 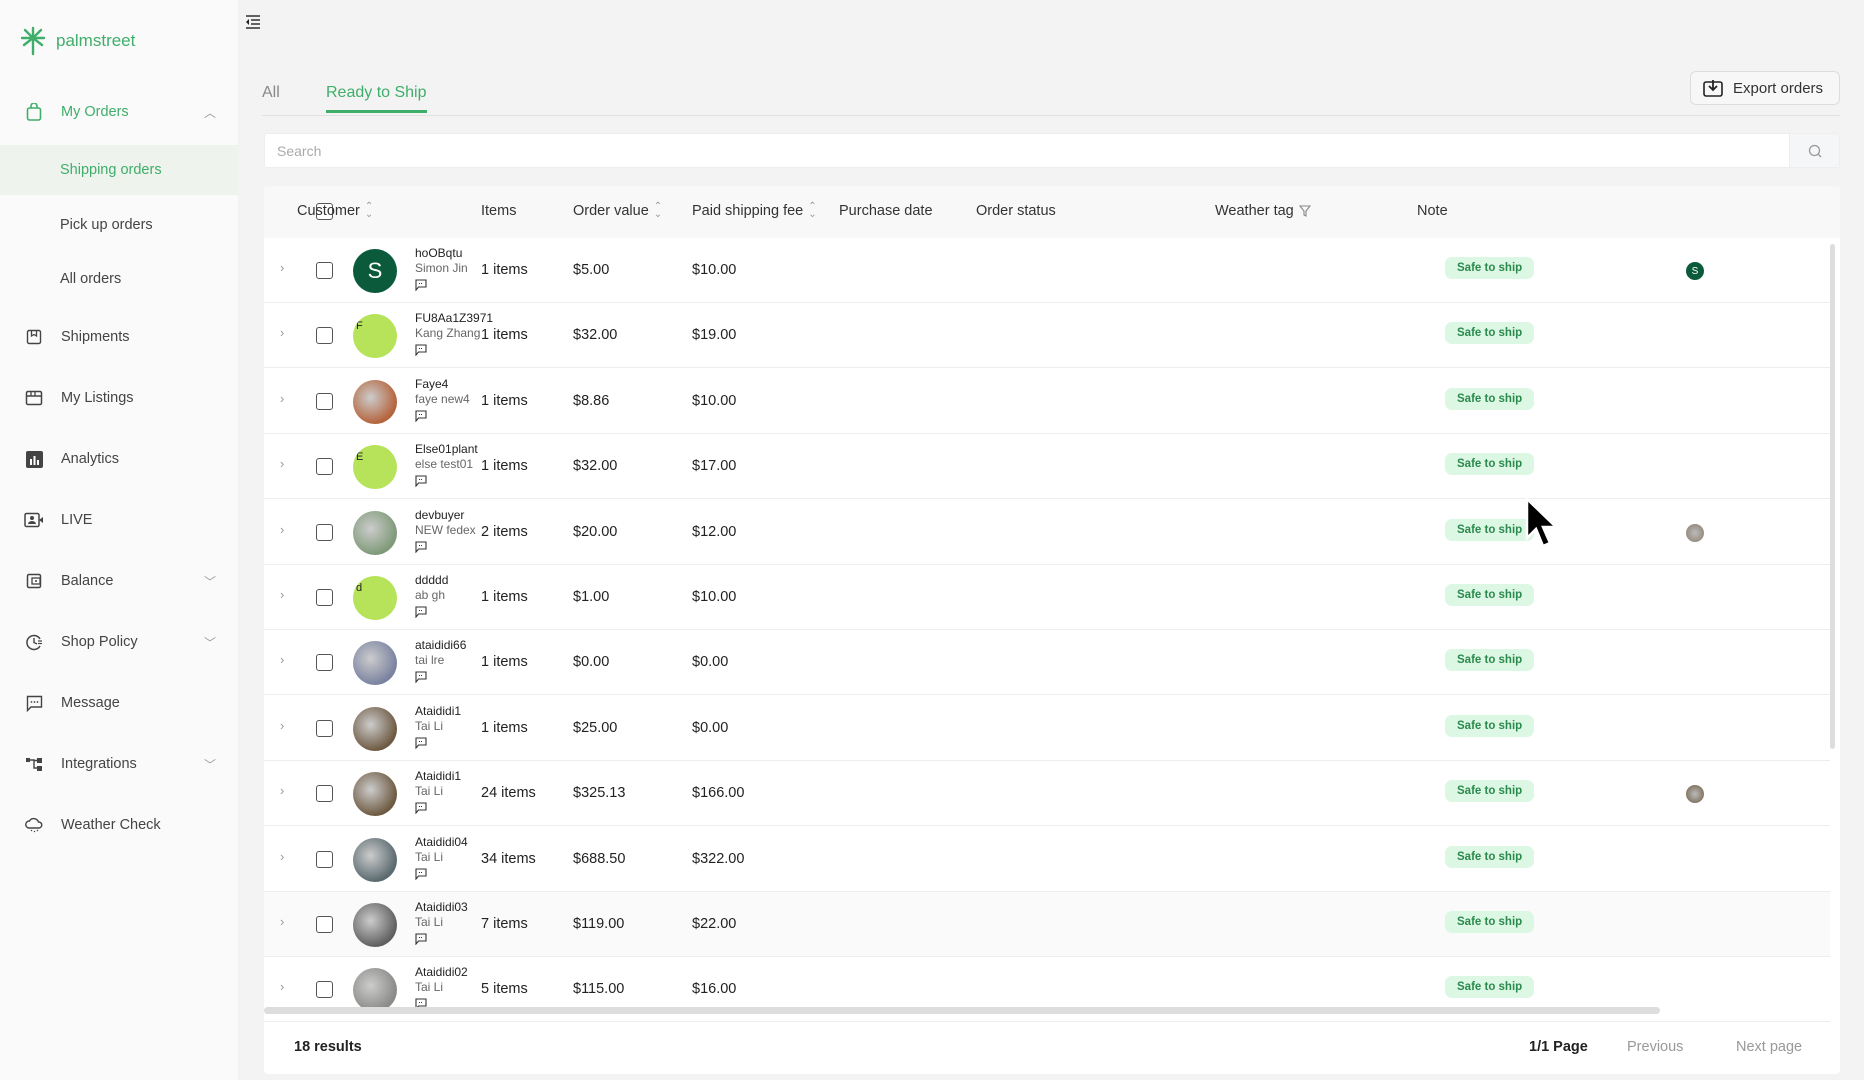 What do you see at coordinates (754, 211) in the screenshot?
I see `header-shipping-fee: Paid shipping fee ⌃ ⌄` at bounding box center [754, 211].